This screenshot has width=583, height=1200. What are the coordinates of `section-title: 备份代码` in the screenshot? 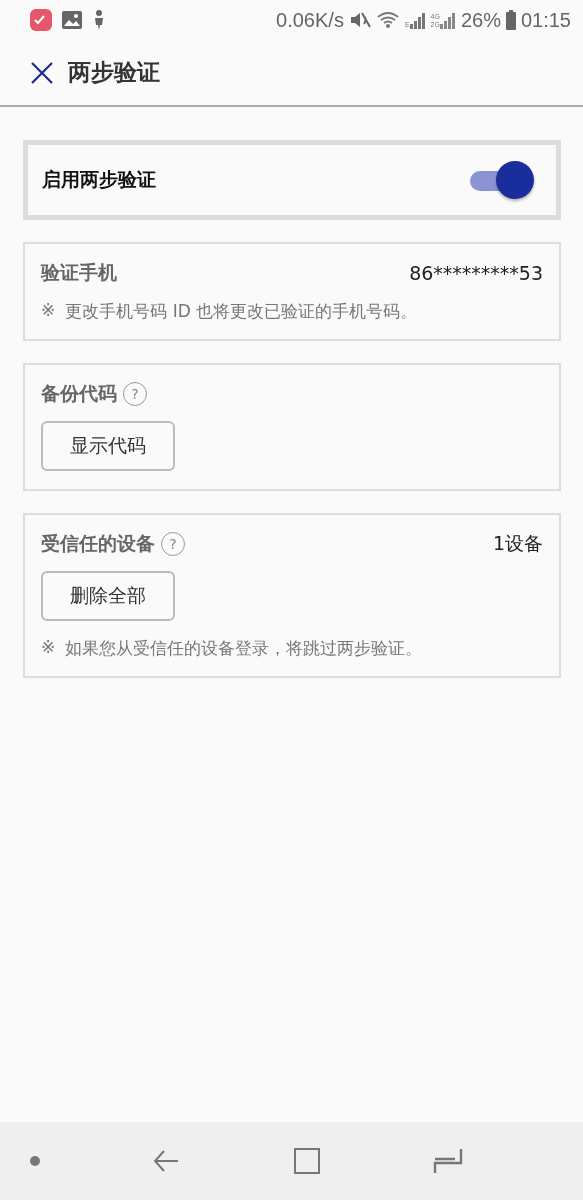 It's located at (79, 393).